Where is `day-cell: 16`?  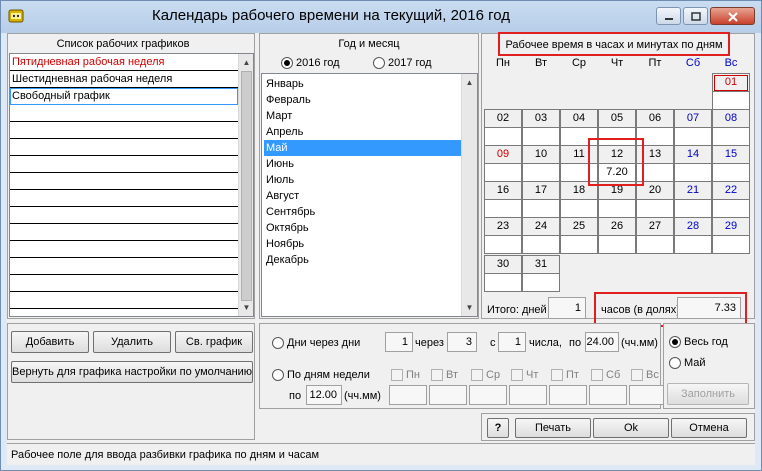 day-cell: 16 is located at coordinates (503, 199).